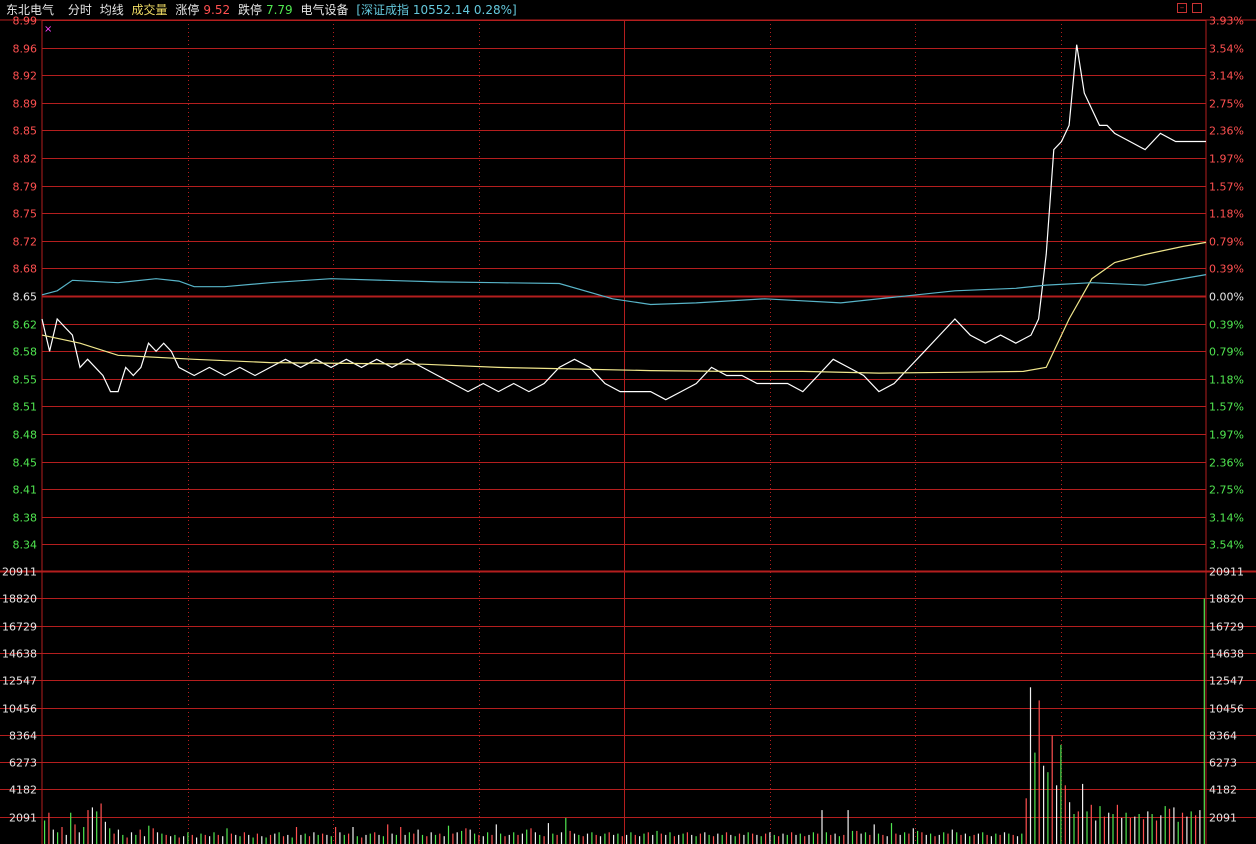  Describe the element at coordinates (1226, 269) in the screenshot. I see `percent-tick-label: 0.39%` at that location.